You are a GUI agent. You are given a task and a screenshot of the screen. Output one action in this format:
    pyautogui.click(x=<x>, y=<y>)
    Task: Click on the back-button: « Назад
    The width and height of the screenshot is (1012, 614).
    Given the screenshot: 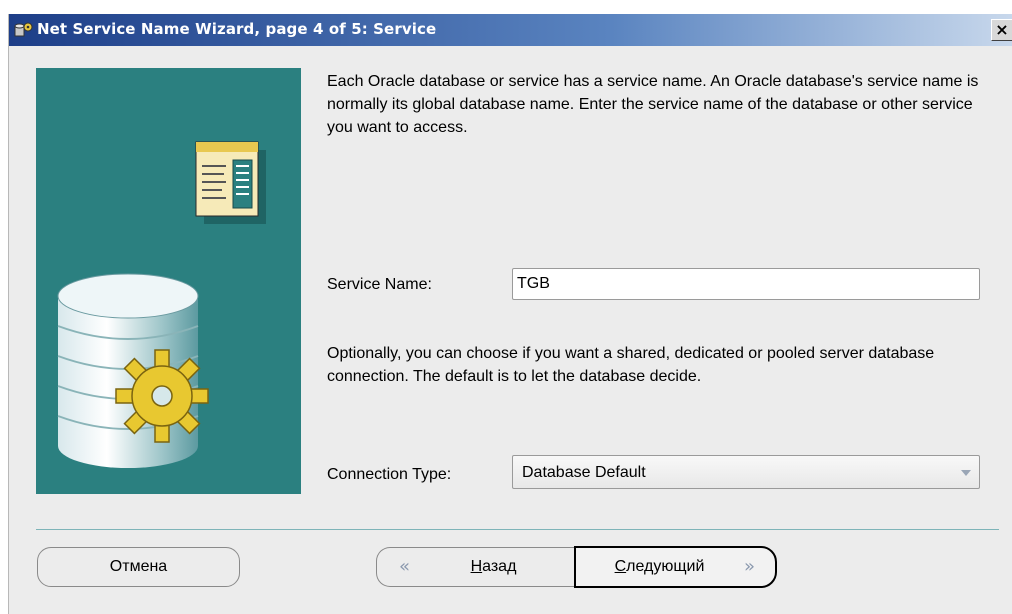 What is the action you would take?
    pyautogui.click(x=478, y=567)
    